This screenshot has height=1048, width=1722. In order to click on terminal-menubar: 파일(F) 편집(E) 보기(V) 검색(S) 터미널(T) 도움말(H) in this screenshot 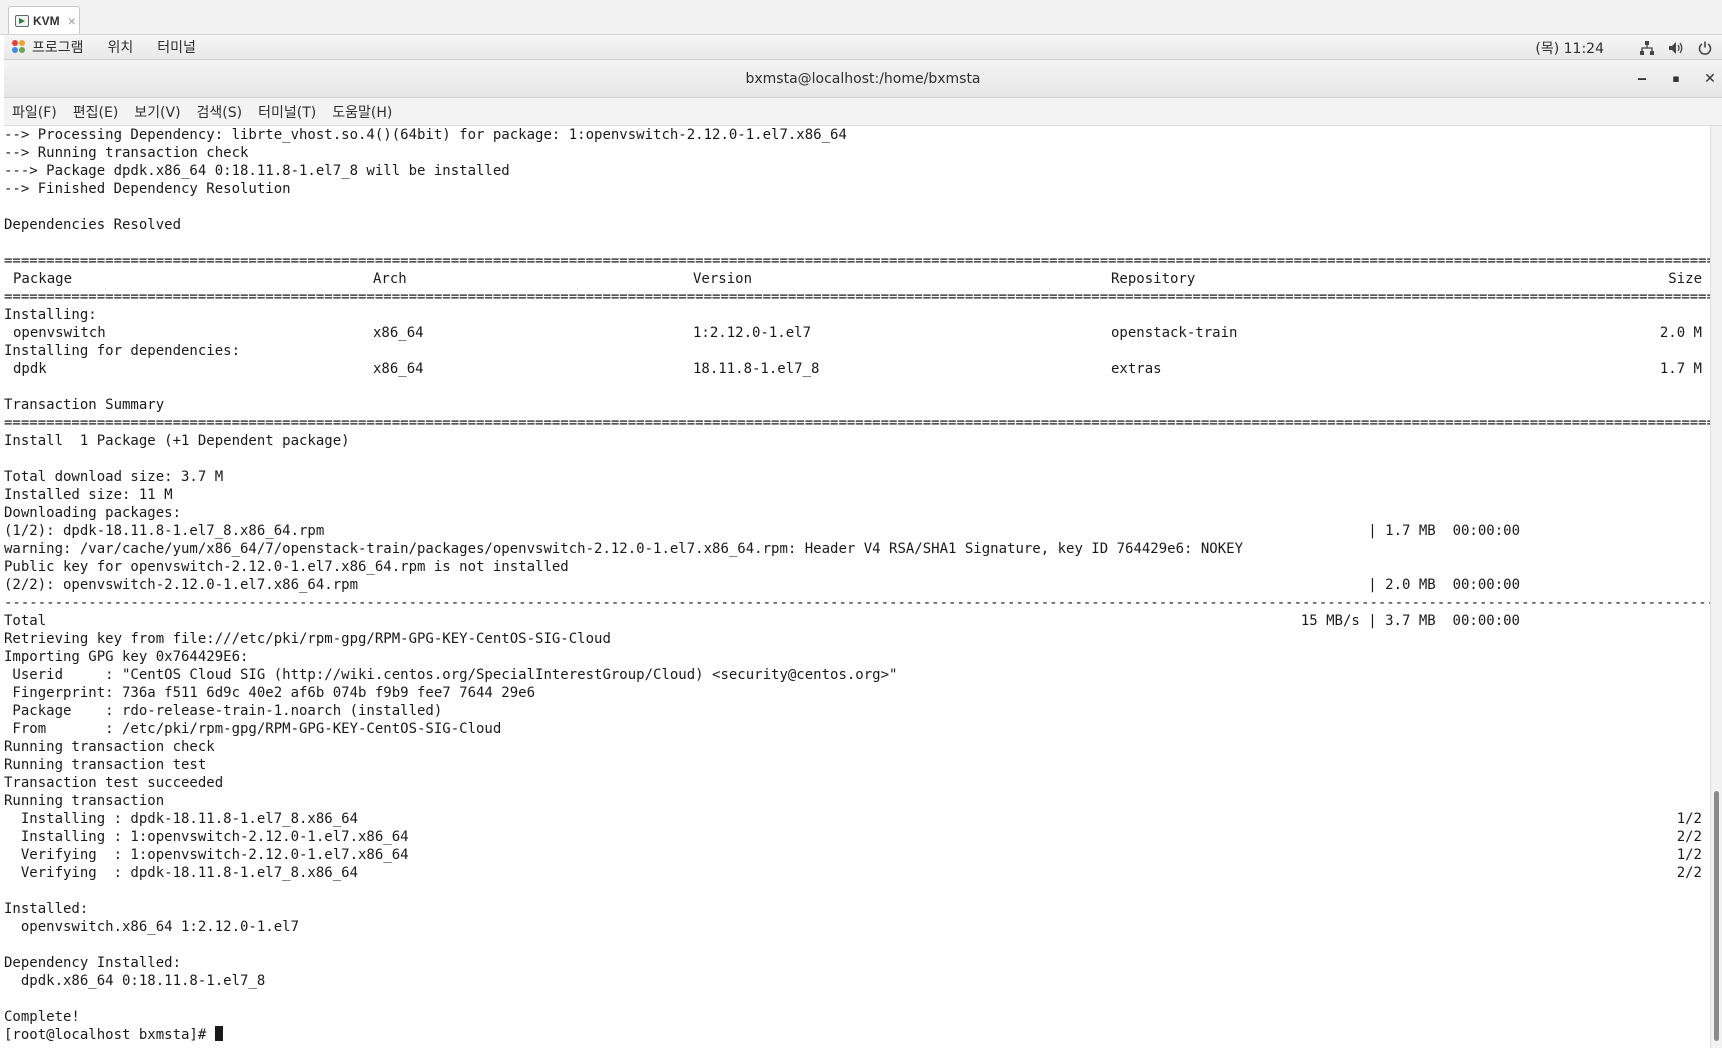, I will do `click(863, 112)`.